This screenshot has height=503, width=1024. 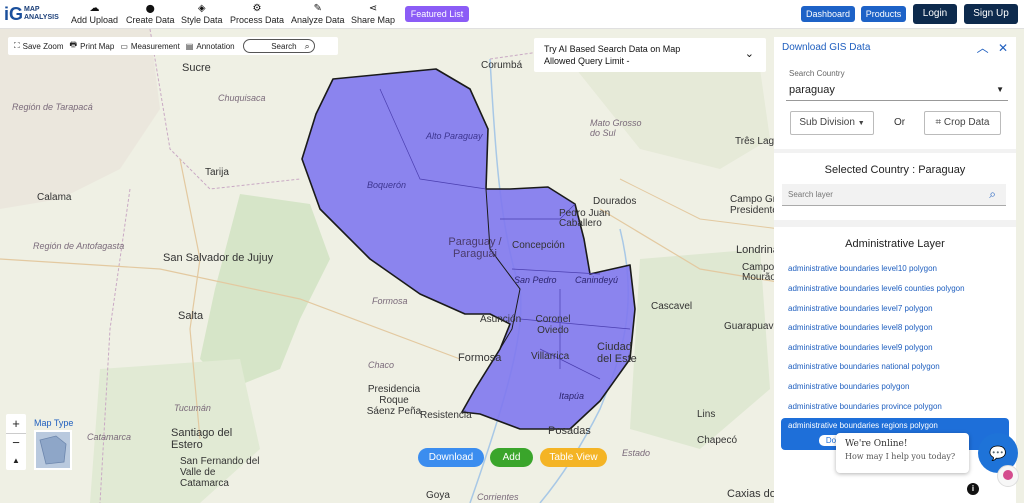 I want to click on products-button: Products, so click(x=883, y=14).